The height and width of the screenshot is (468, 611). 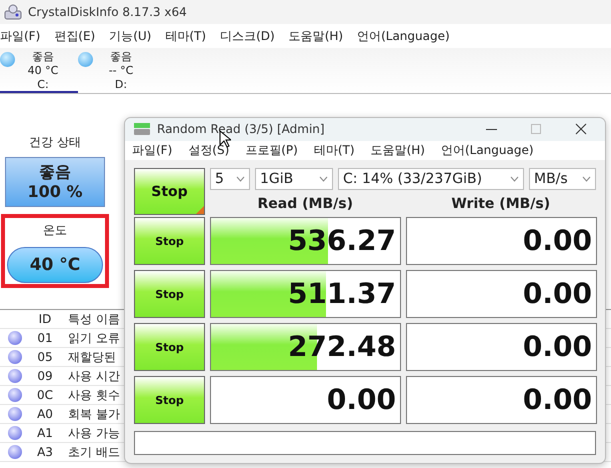 What do you see at coordinates (107, 12) in the screenshot?
I see `window-title: CrystalDiskInfo 8.17.3 x64` at bounding box center [107, 12].